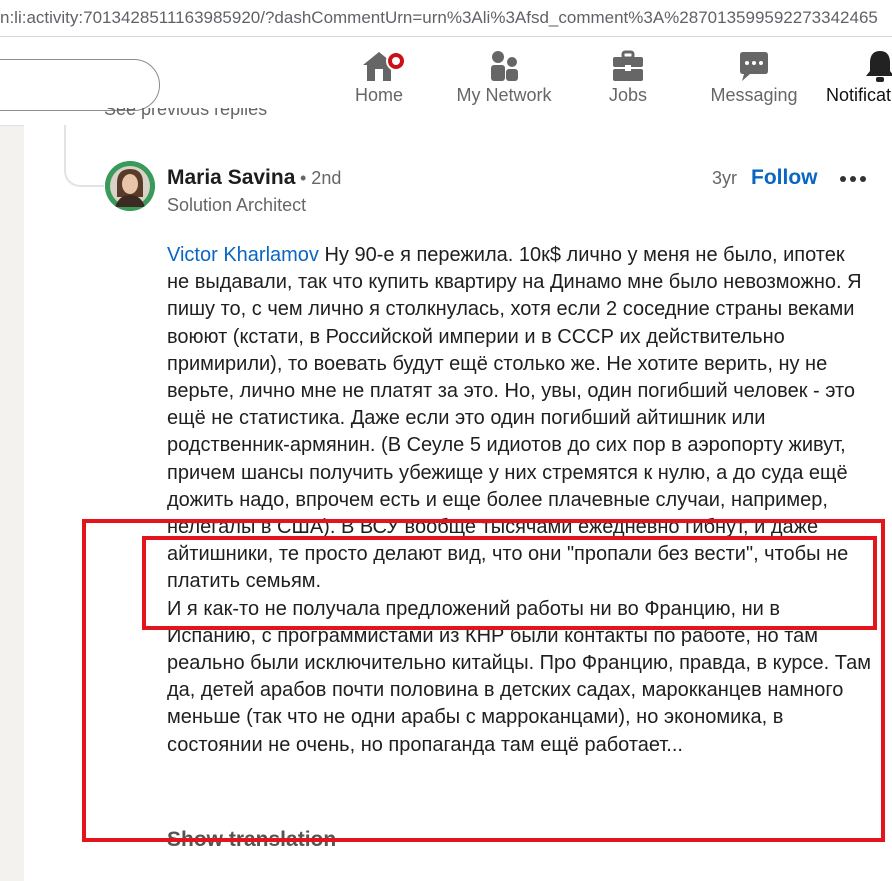  I want to click on messaging-icon, so click(754, 66).